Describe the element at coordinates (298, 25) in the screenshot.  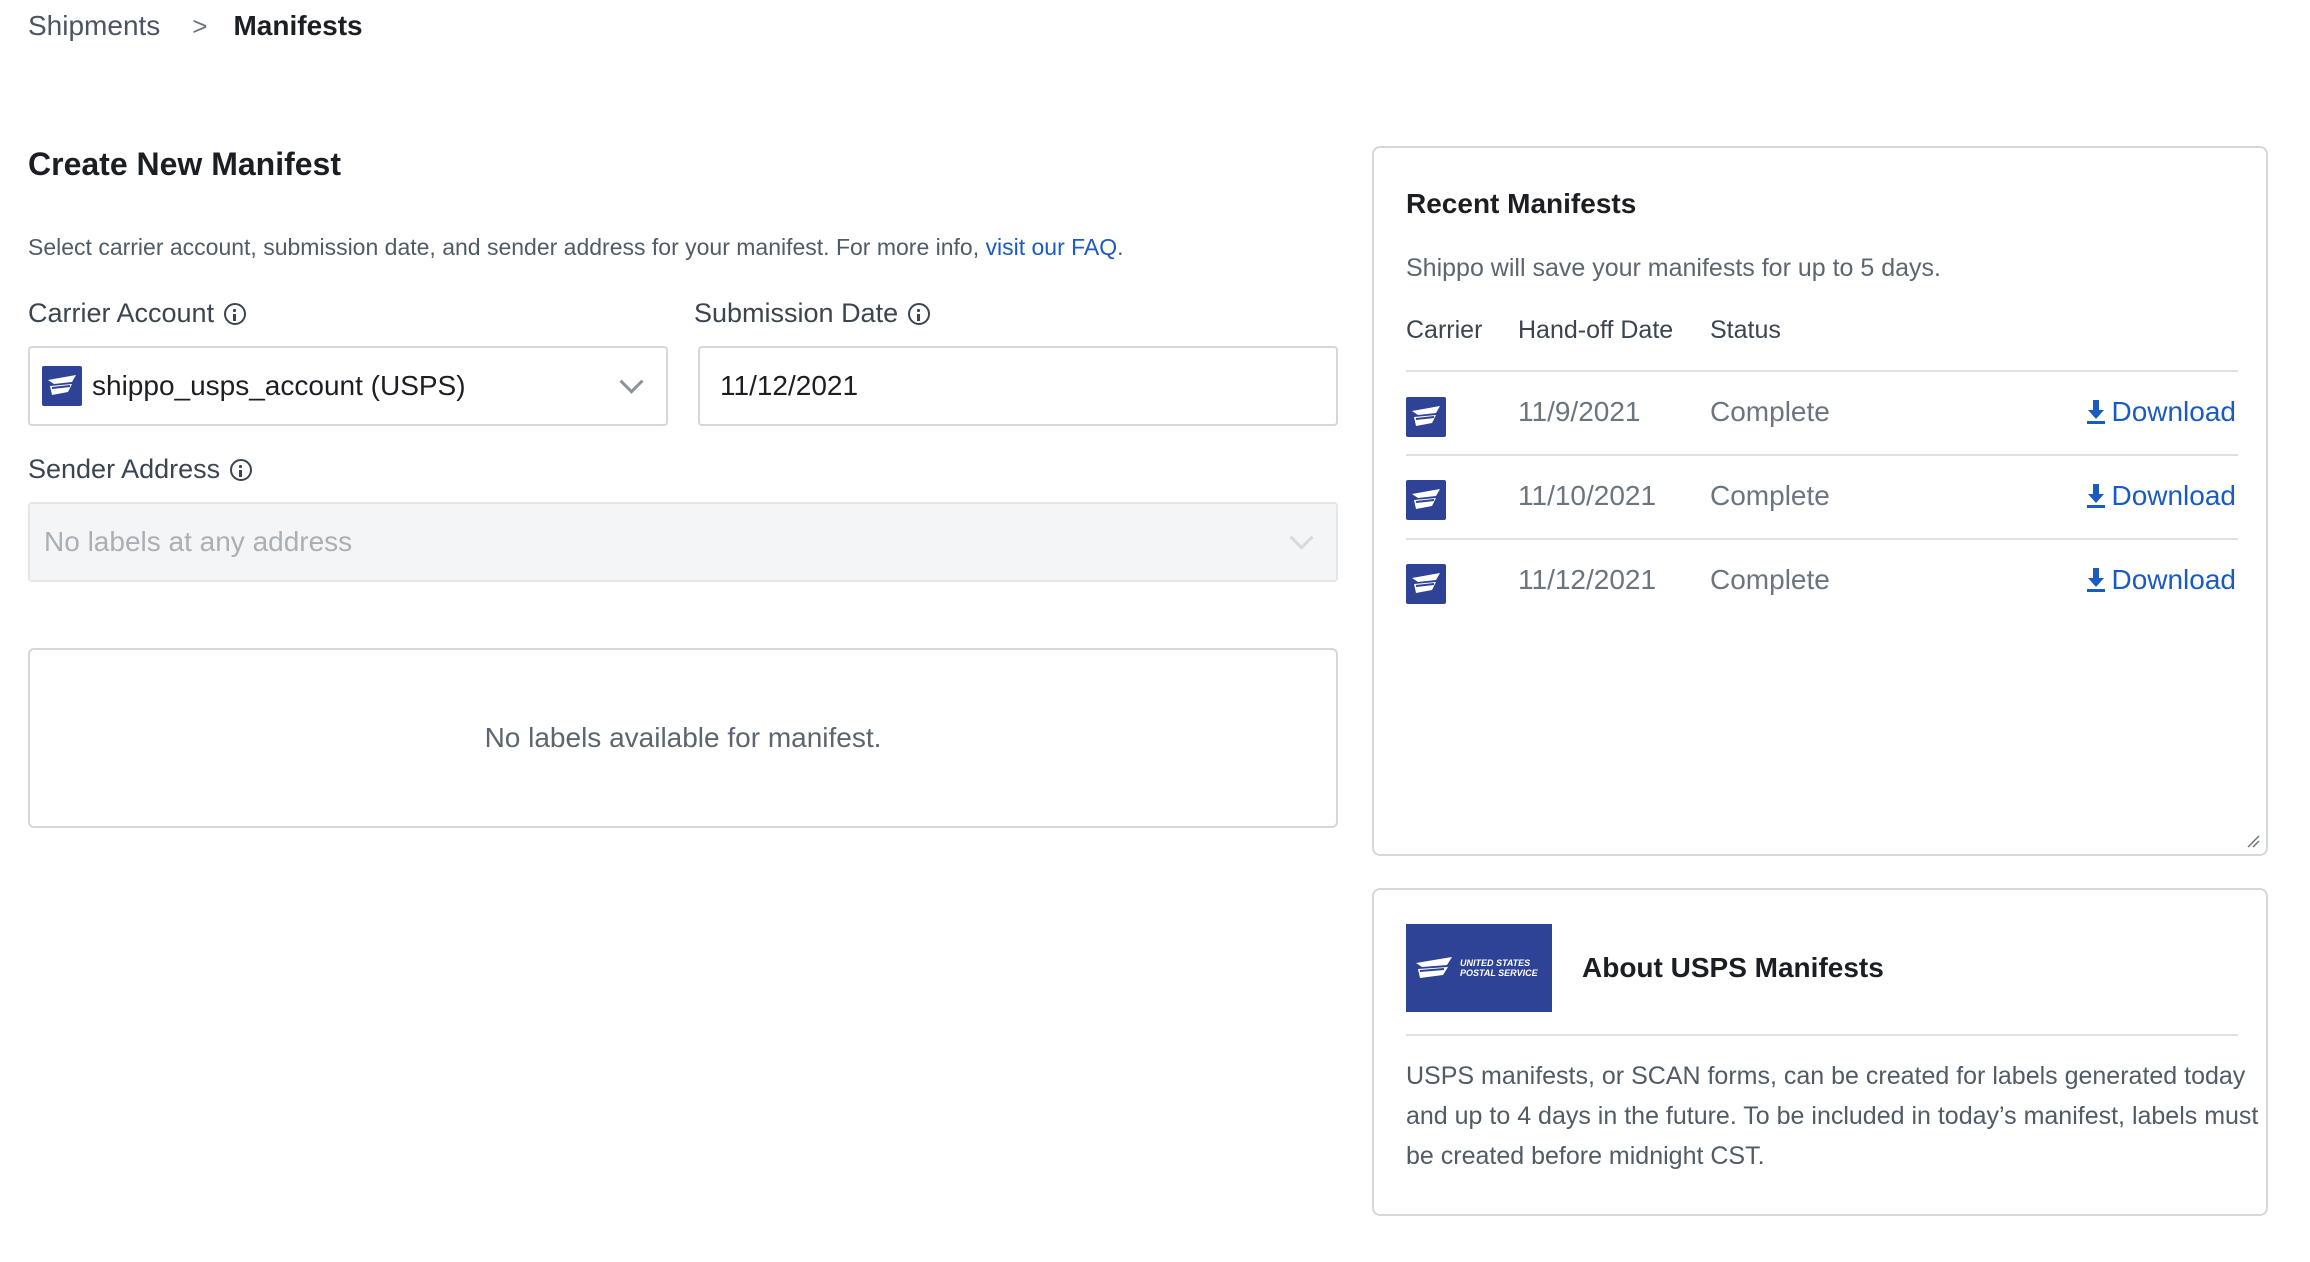
I see `breadcrumb-current: Manifests` at that location.